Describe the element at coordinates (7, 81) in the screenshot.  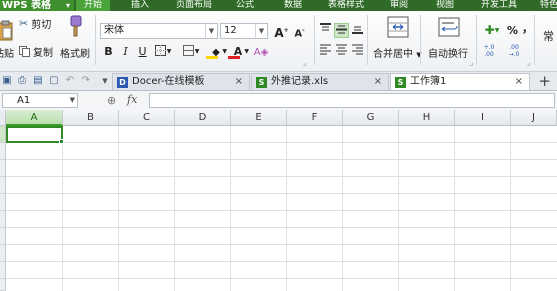
I see `save-icon: ▣` at that location.